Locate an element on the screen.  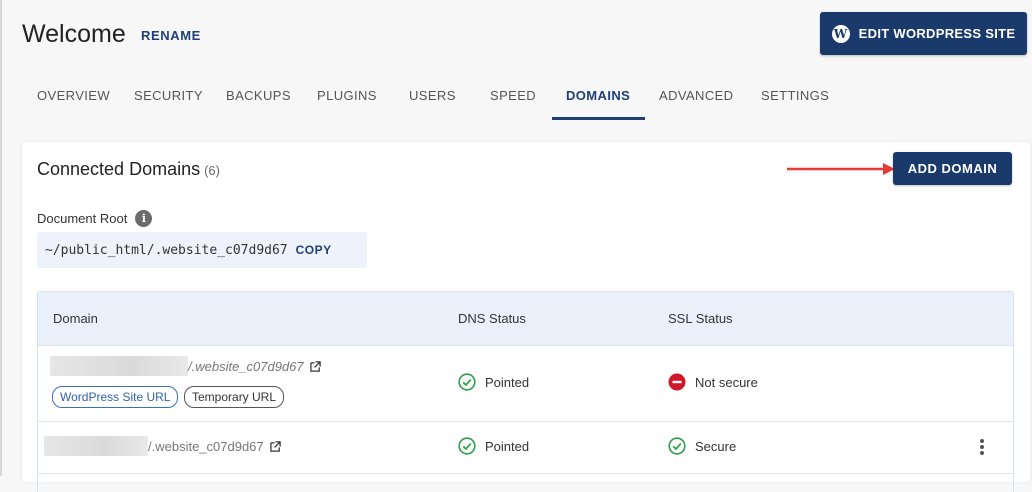
document-root-box: ~/public_html/.website_c07d9d67 COPY is located at coordinates (202, 250).